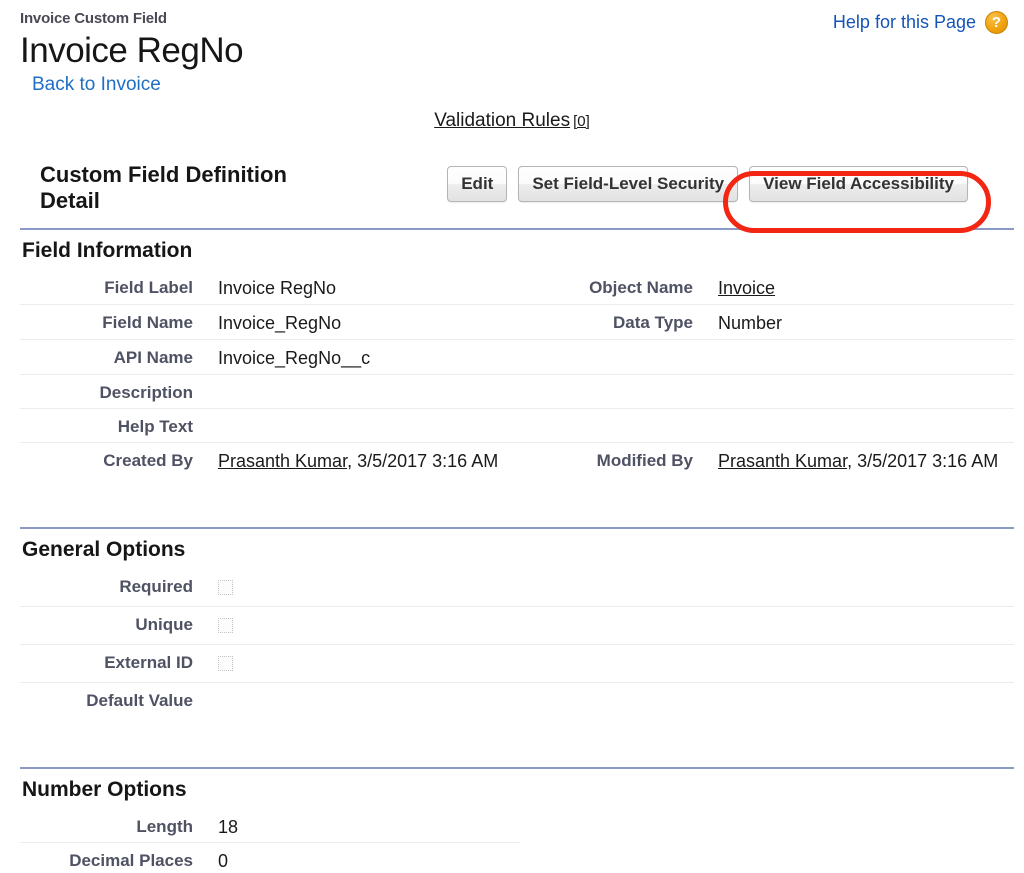 This screenshot has width=1024, height=873. What do you see at coordinates (225, 663) in the screenshot?
I see `external-id-checkbox` at bounding box center [225, 663].